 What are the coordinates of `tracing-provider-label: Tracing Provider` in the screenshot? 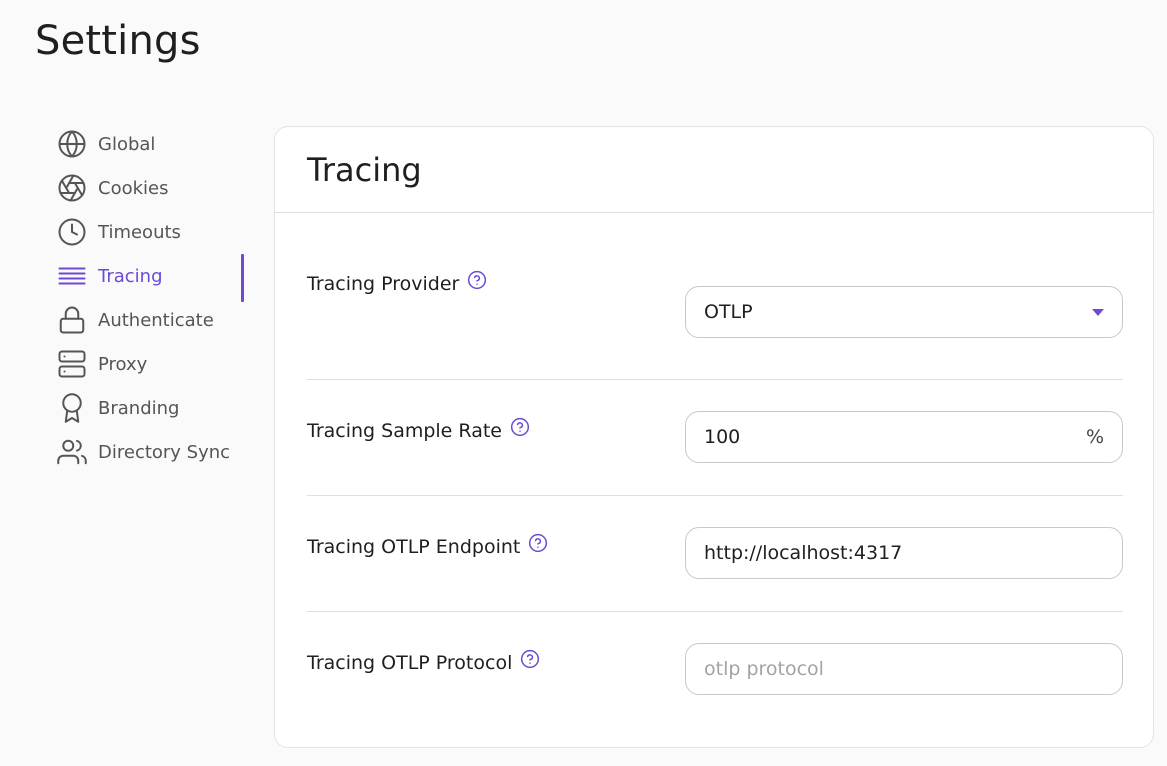 It's located at (397, 282).